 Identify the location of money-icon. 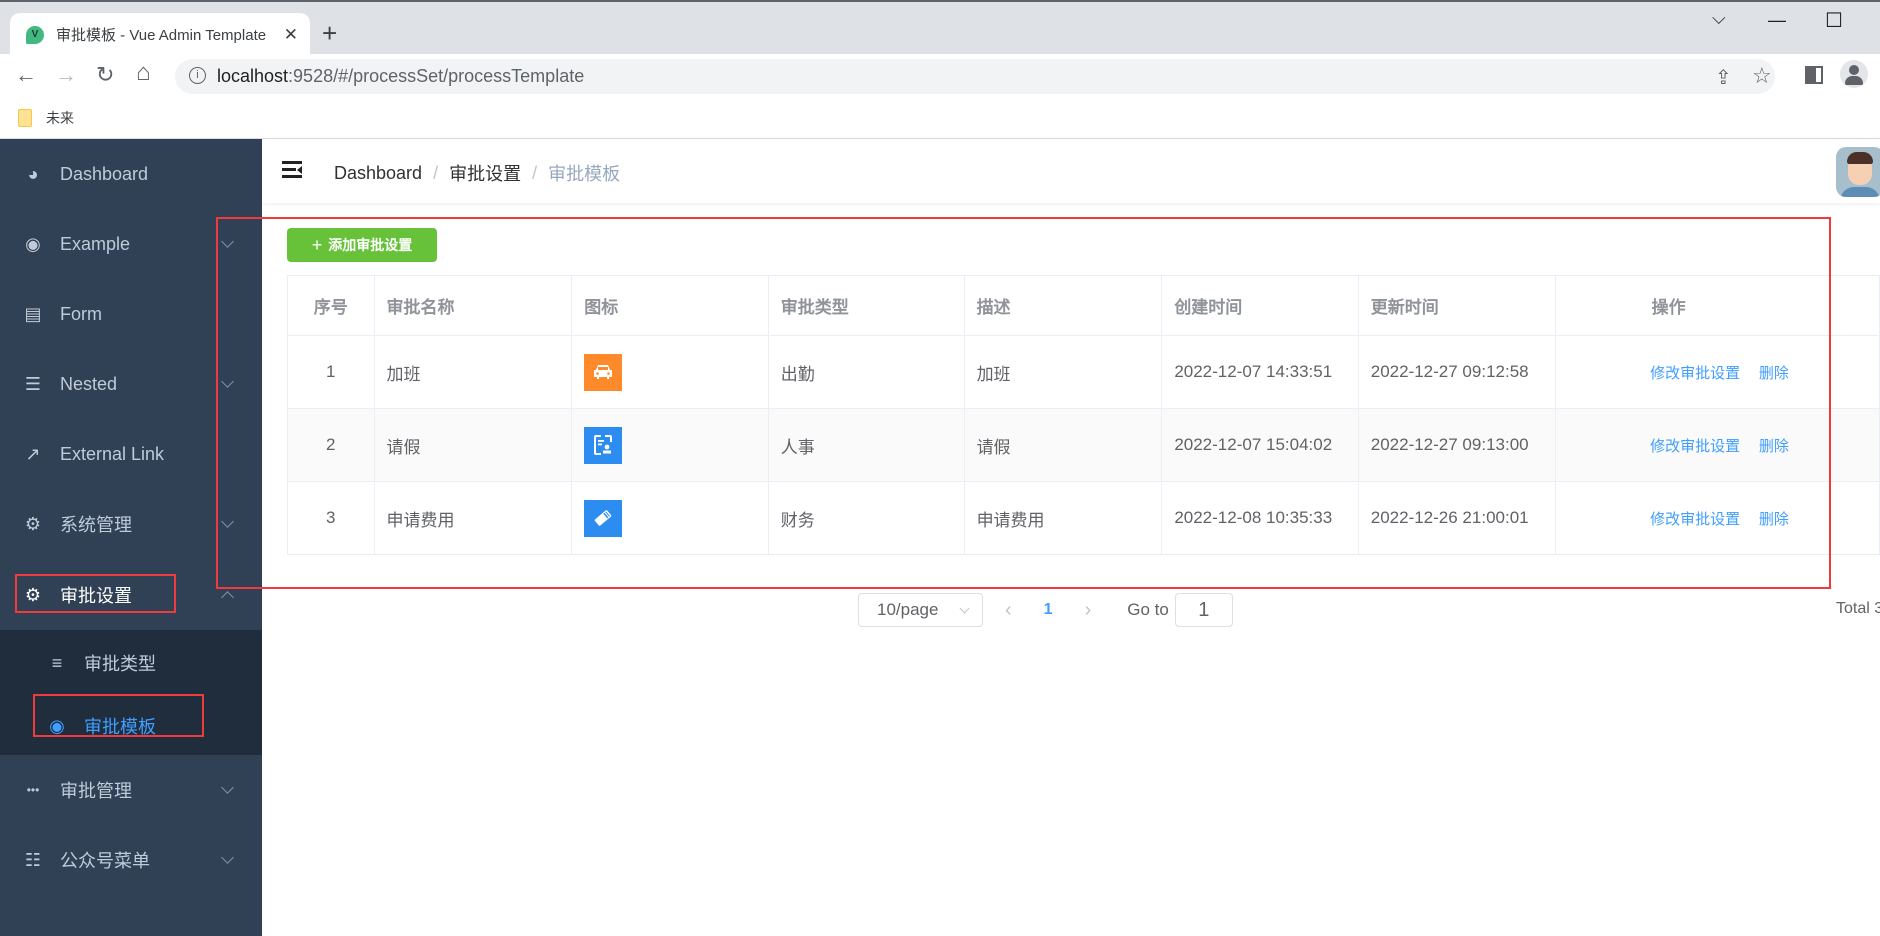
(603, 518).